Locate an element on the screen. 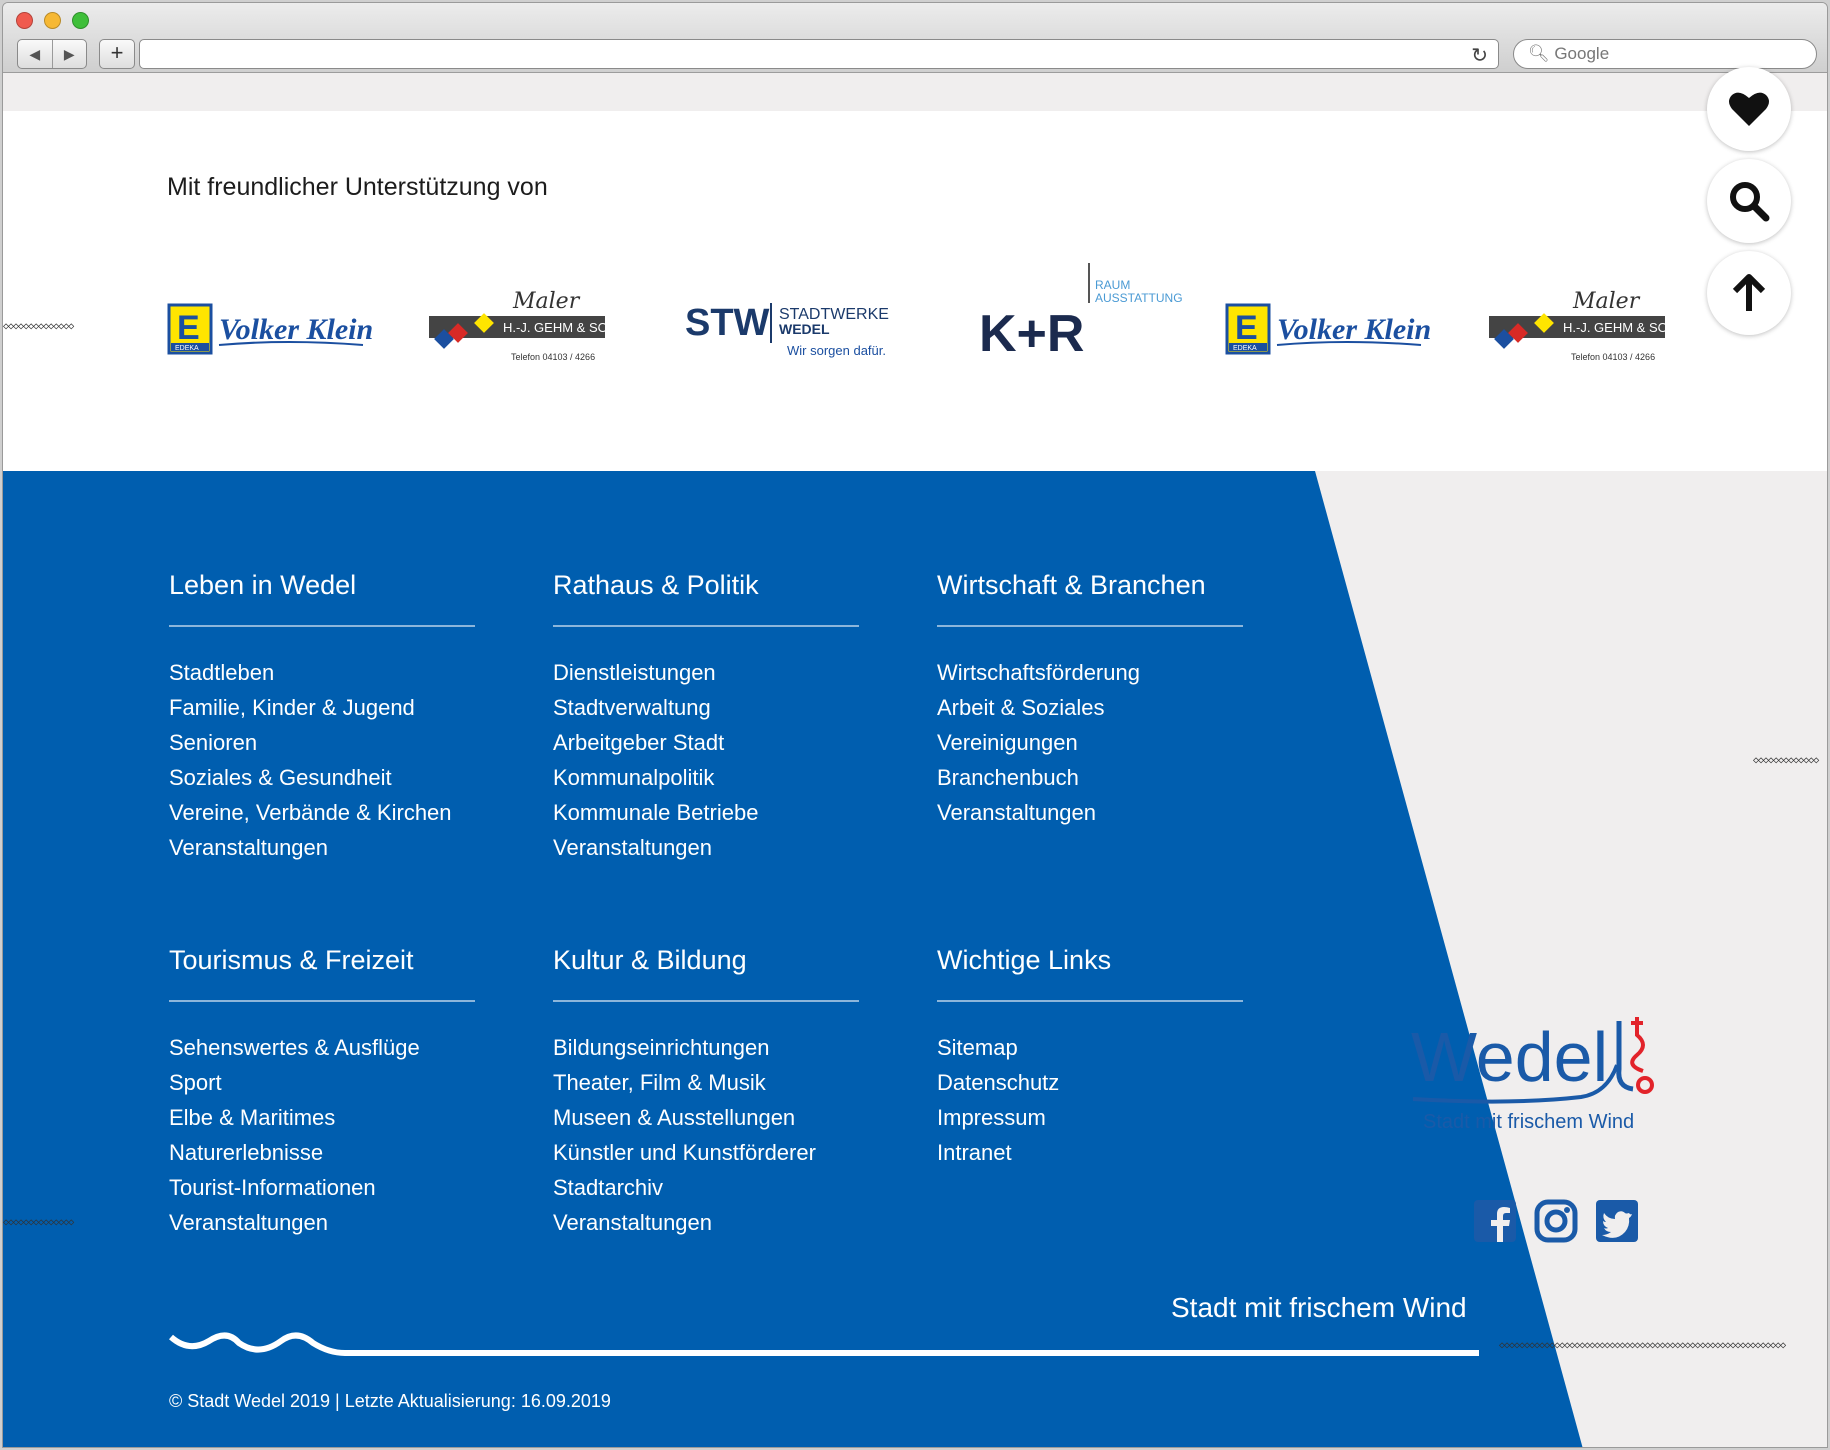 The image size is (1830, 1450). stadtwerke-wedel-logo: STW STADTWERKE WEDEL Wir sorgen dafür. is located at coordinates (793, 328).